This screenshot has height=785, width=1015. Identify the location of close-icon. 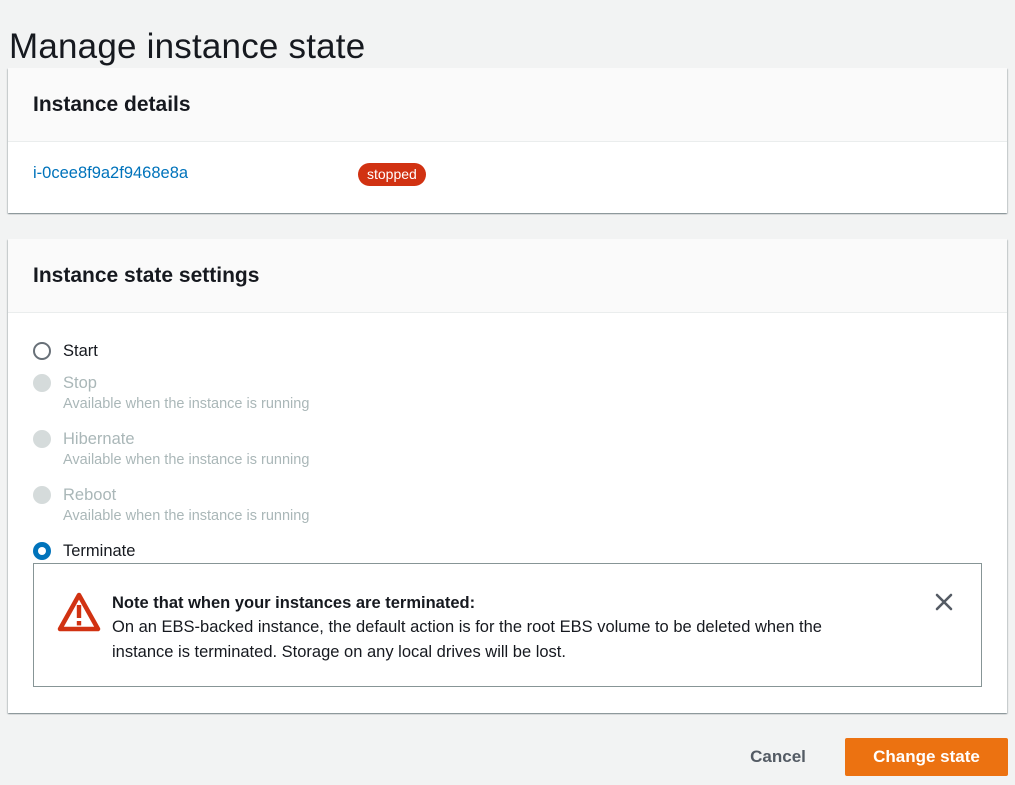
(944, 602).